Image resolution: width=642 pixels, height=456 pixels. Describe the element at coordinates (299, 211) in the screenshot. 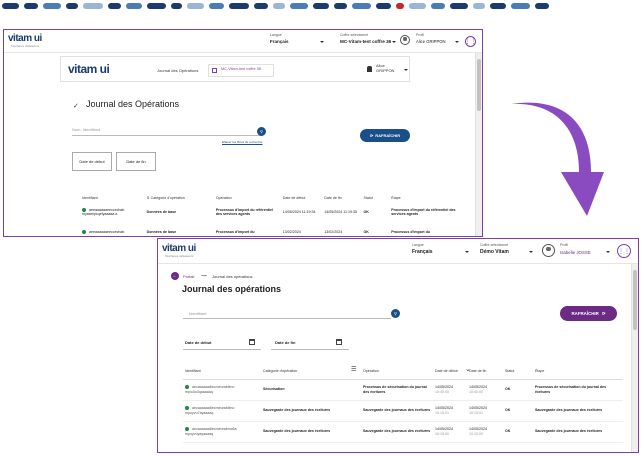

I see `row-start-date: 14/05/2024 11:19:34` at that location.